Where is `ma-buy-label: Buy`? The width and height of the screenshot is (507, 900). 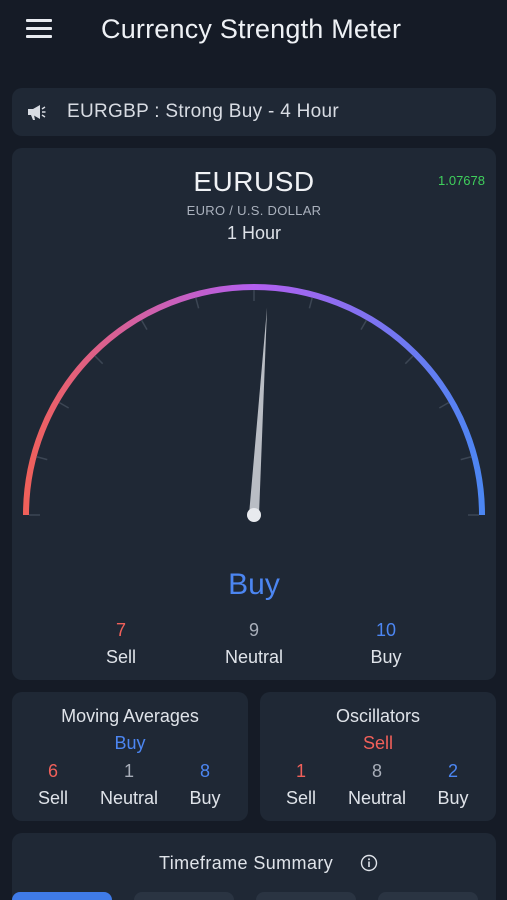 ma-buy-label: Buy is located at coordinates (205, 798).